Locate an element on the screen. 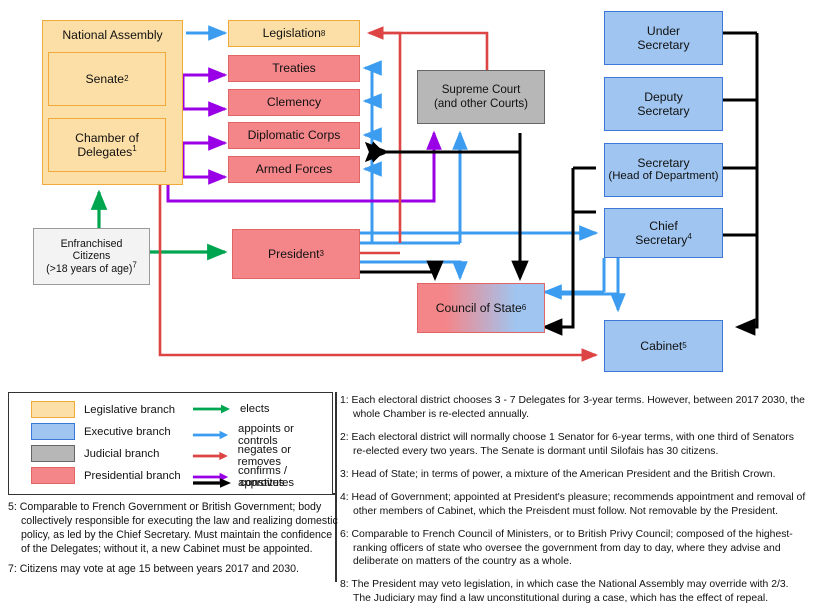  supreme-court-label-line2: (and other Courts) is located at coordinates (481, 103).